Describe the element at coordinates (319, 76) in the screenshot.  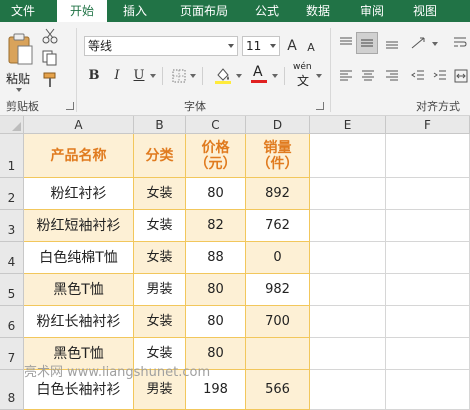
I see `phonetic-dropdown-icon` at that location.